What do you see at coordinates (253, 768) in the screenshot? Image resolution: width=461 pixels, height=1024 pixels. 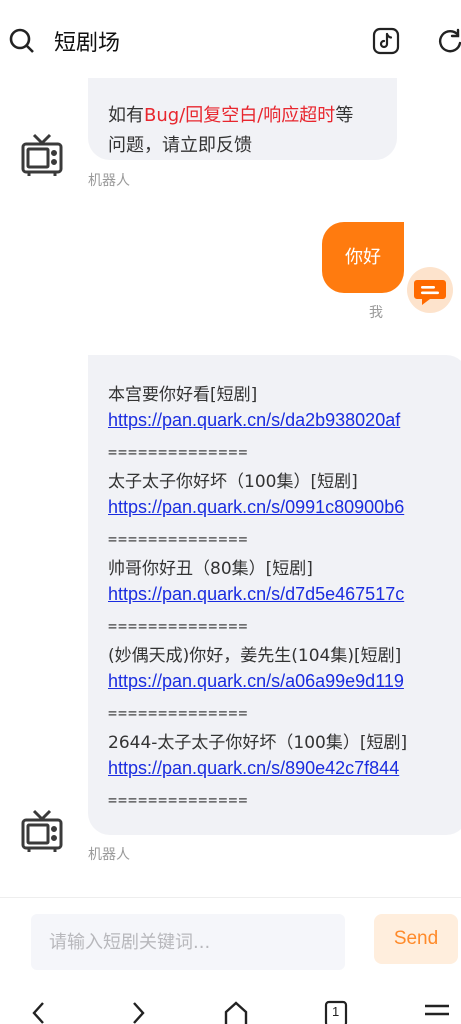 I see `result-link: https://pan.quark.cn/s/890e42c7f844` at bounding box center [253, 768].